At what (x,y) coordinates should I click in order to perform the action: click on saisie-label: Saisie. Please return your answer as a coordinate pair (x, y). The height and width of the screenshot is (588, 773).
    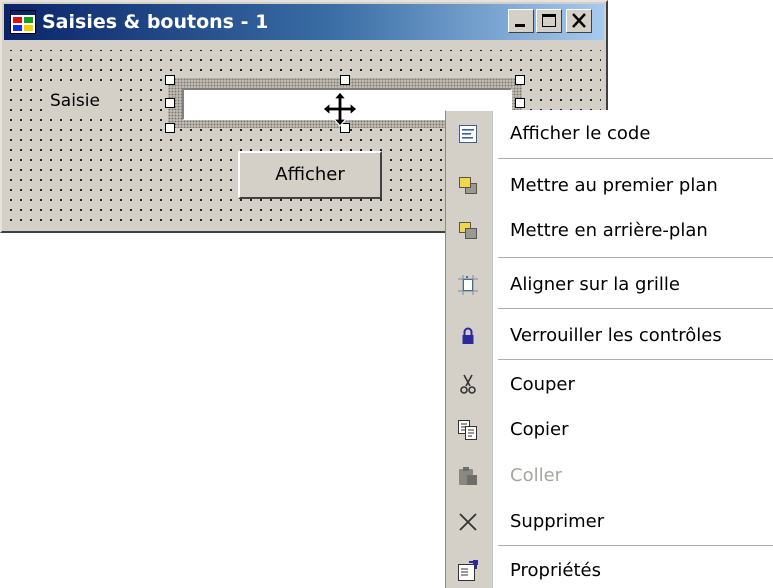
    Looking at the image, I should click on (85, 101).